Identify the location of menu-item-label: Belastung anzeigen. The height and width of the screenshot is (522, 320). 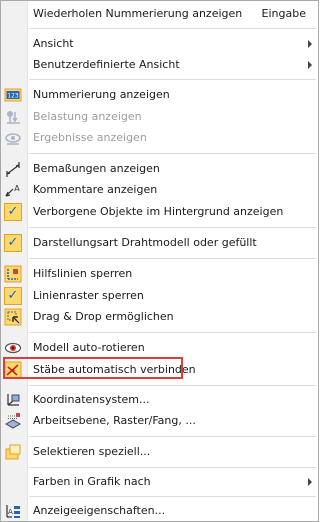
(87, 116).